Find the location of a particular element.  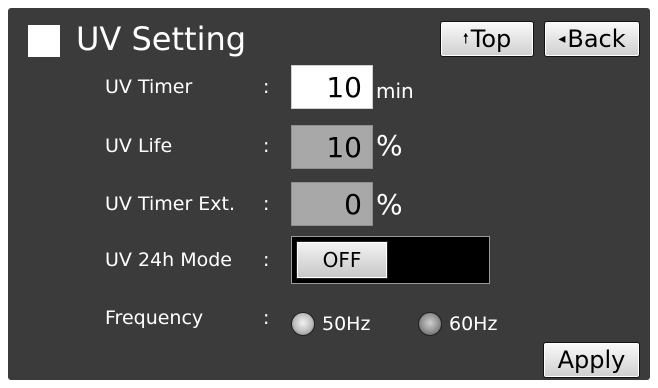

uv-timer-ext-colon: : is located at coordinates (266, 204).